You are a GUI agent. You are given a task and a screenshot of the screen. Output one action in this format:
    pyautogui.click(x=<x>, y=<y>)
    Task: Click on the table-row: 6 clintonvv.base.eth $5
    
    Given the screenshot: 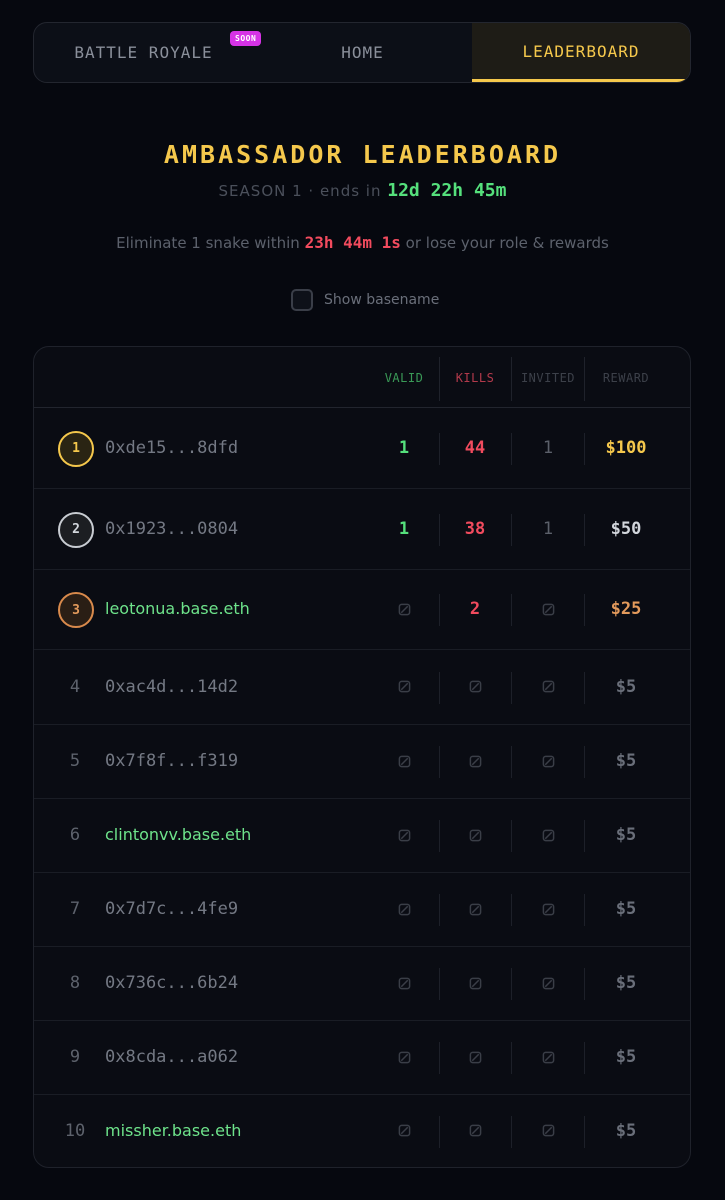 What is the action you would take?
    pyautogui.click(x=362, y=836)
    